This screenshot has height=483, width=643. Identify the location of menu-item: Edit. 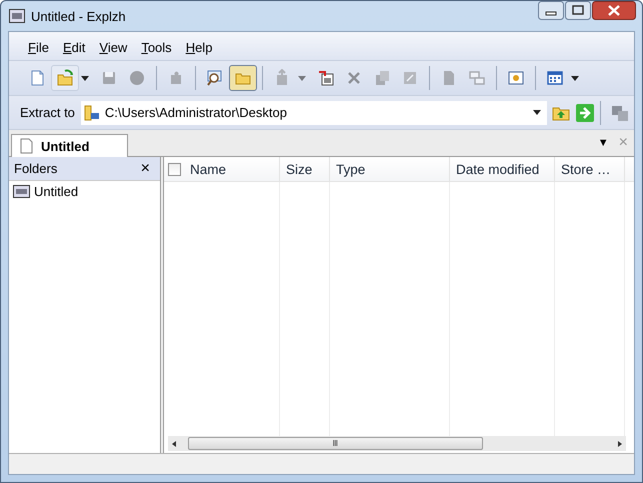
(74, 47).